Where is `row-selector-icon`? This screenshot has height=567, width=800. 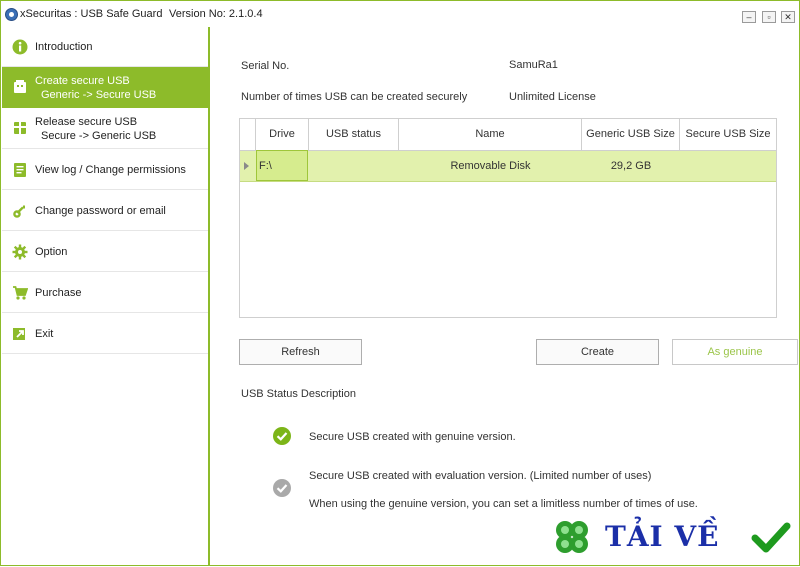 row-selector-icon is located at coordinates (246, 166).